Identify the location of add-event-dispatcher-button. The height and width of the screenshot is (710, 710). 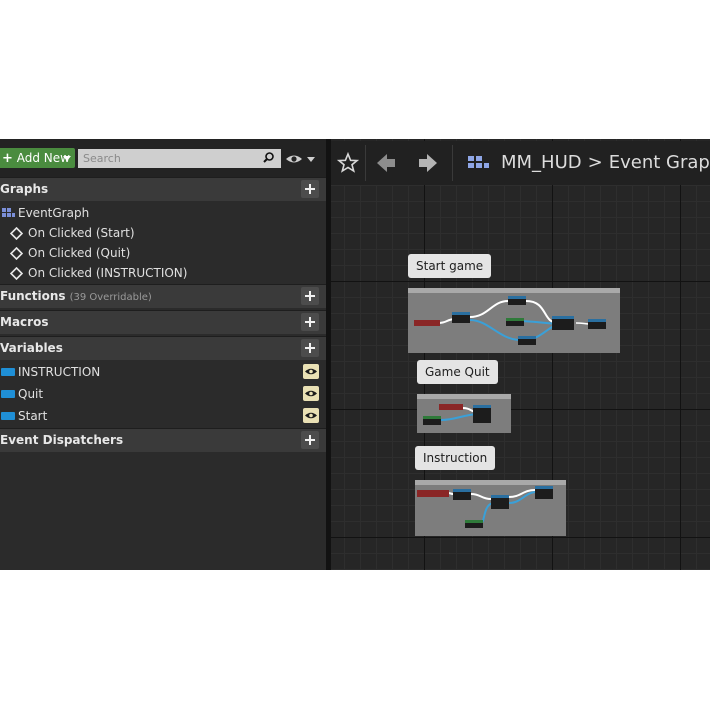
(310, 440).